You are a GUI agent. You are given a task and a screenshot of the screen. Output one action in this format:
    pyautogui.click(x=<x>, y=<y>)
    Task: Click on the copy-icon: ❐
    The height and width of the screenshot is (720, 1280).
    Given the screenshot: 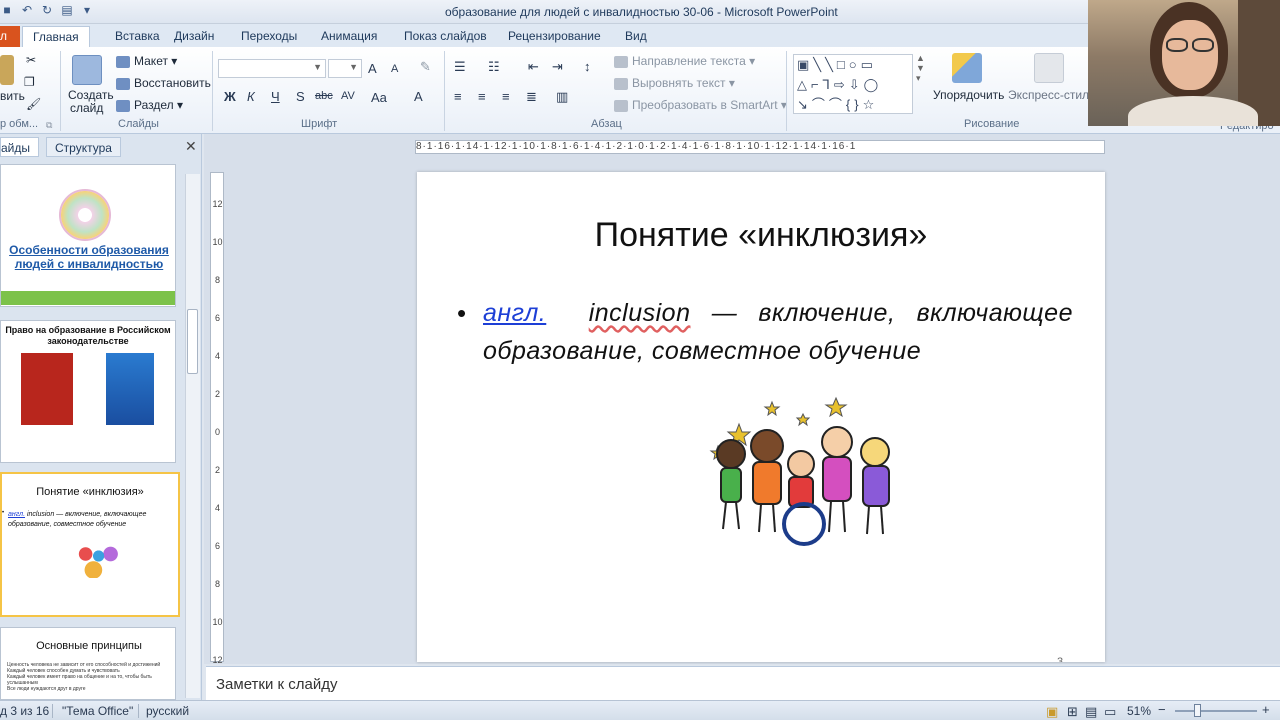 What is the action you would take?
    pyautogui.click(x=29, y=82)
    